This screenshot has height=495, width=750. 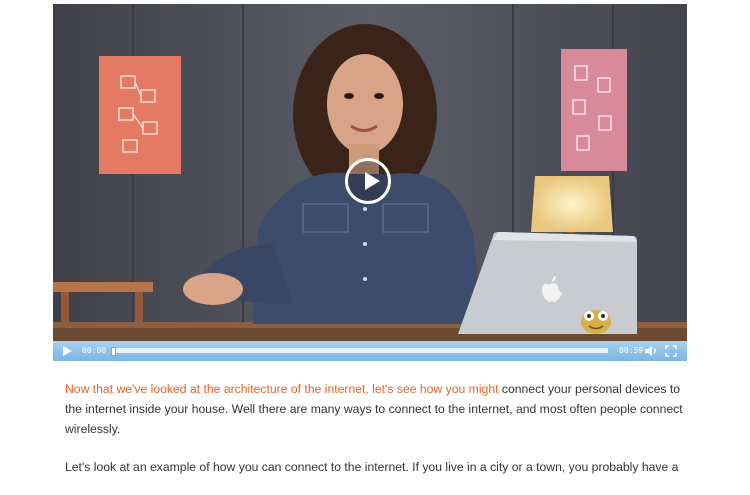 I want to click on play-icon, so click(x=67, y=351).